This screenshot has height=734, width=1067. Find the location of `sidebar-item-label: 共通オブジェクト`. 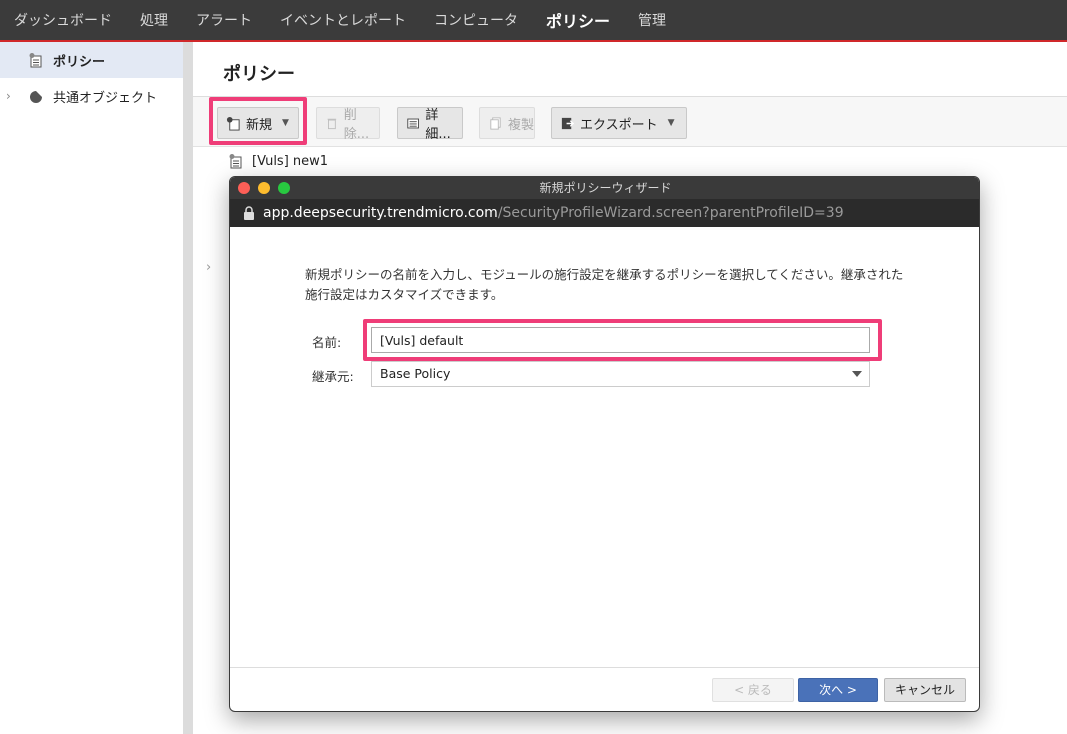

sidebar-item-label: 共通オブジェクト is located at coordinates (105, 98).